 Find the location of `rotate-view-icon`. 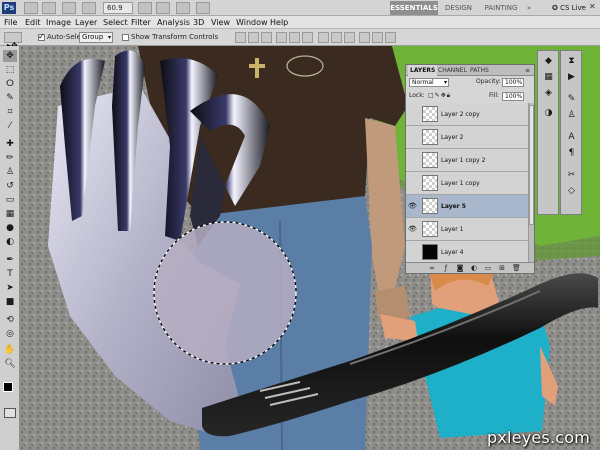

rotate-view-icon is located at coordinates (163, 8).